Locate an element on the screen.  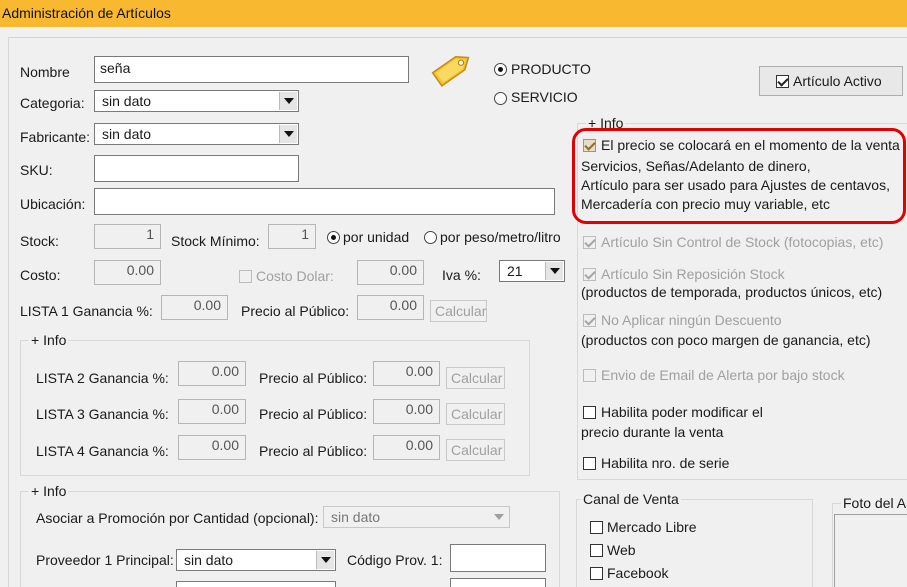
lista4-precio-field: 0.00 is located at coordinates (406, 447).